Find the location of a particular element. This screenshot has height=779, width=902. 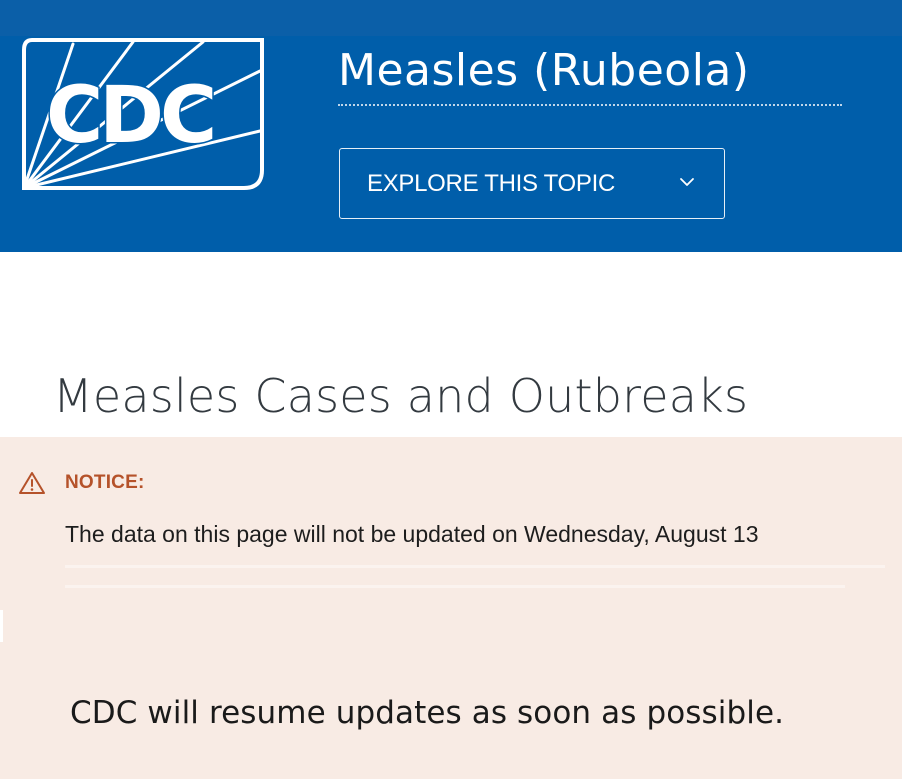

explore-topic-label: EXPLORE THIS TOPIC is located at coordinates (491, 183).